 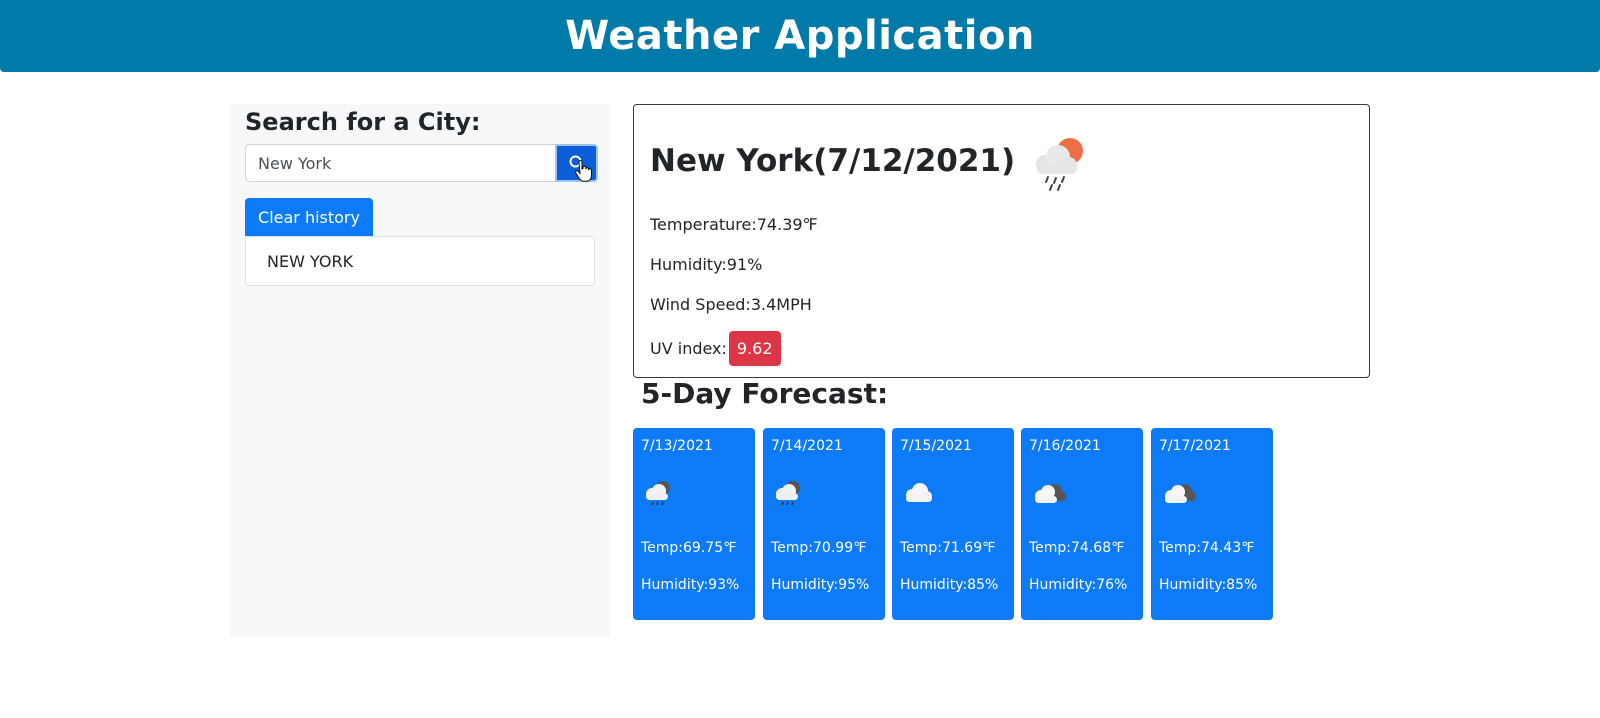 What do you see at coordinates (734, 224) in the screenshot?
I see `current-temperature: Temperature:74.39℉` at bounding box center [734, 224].